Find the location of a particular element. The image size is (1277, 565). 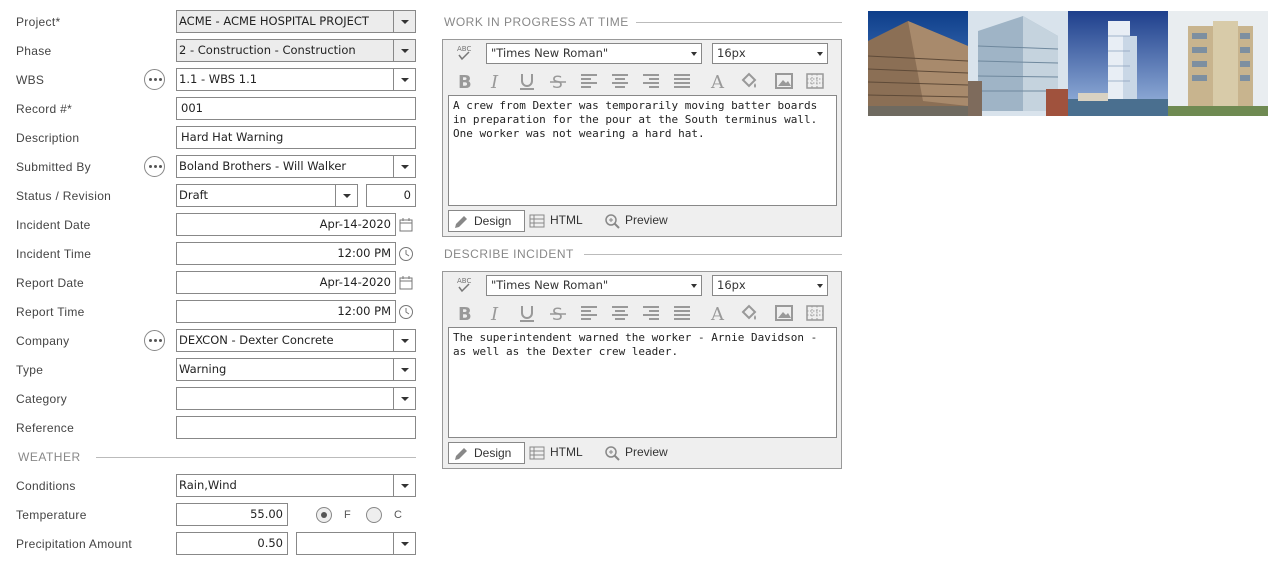

html-label: HTML is located at coordinates (566, 452).